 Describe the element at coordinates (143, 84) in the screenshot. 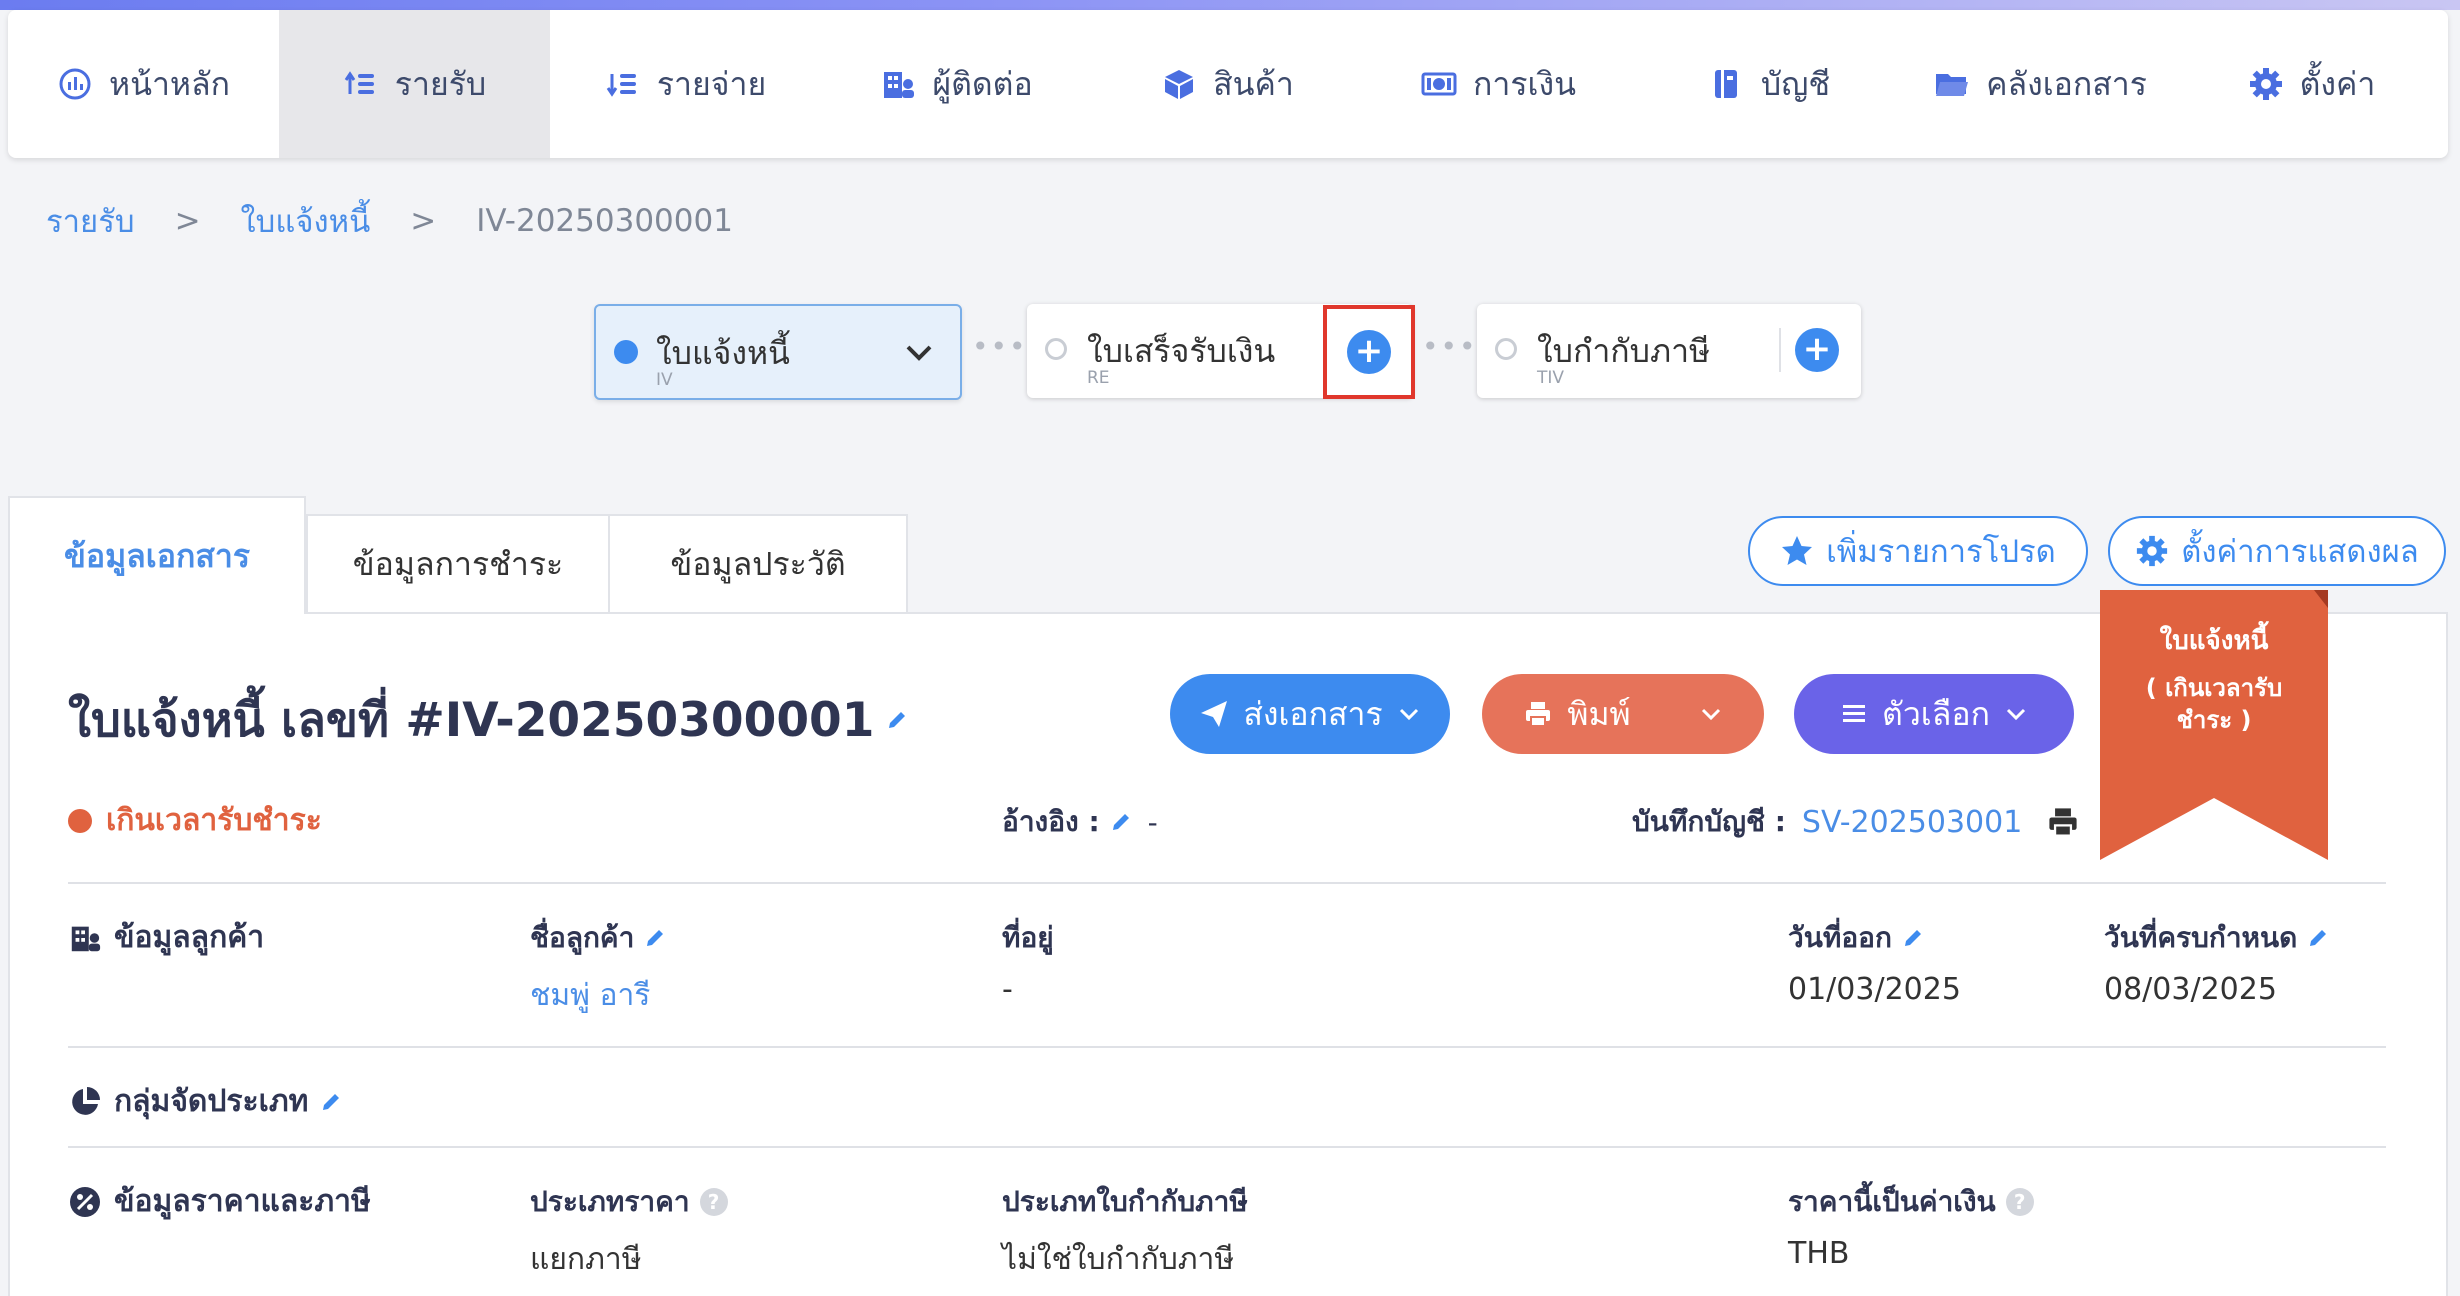

I see `nav-item-dashboard: หน้าหลัก` at that location.